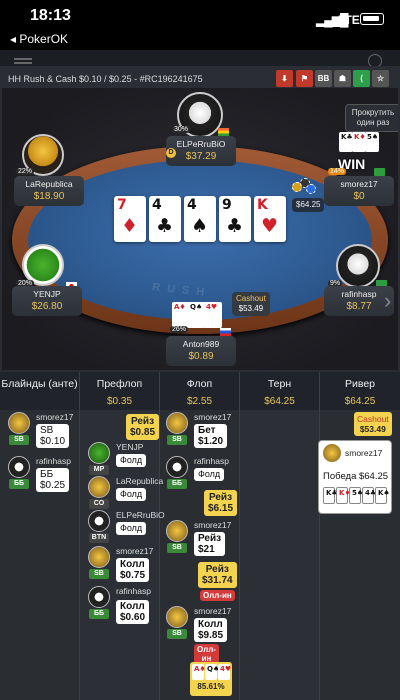 The image size is (400, 700). I want to click on share-icon: ⟨, so click(361, 78).